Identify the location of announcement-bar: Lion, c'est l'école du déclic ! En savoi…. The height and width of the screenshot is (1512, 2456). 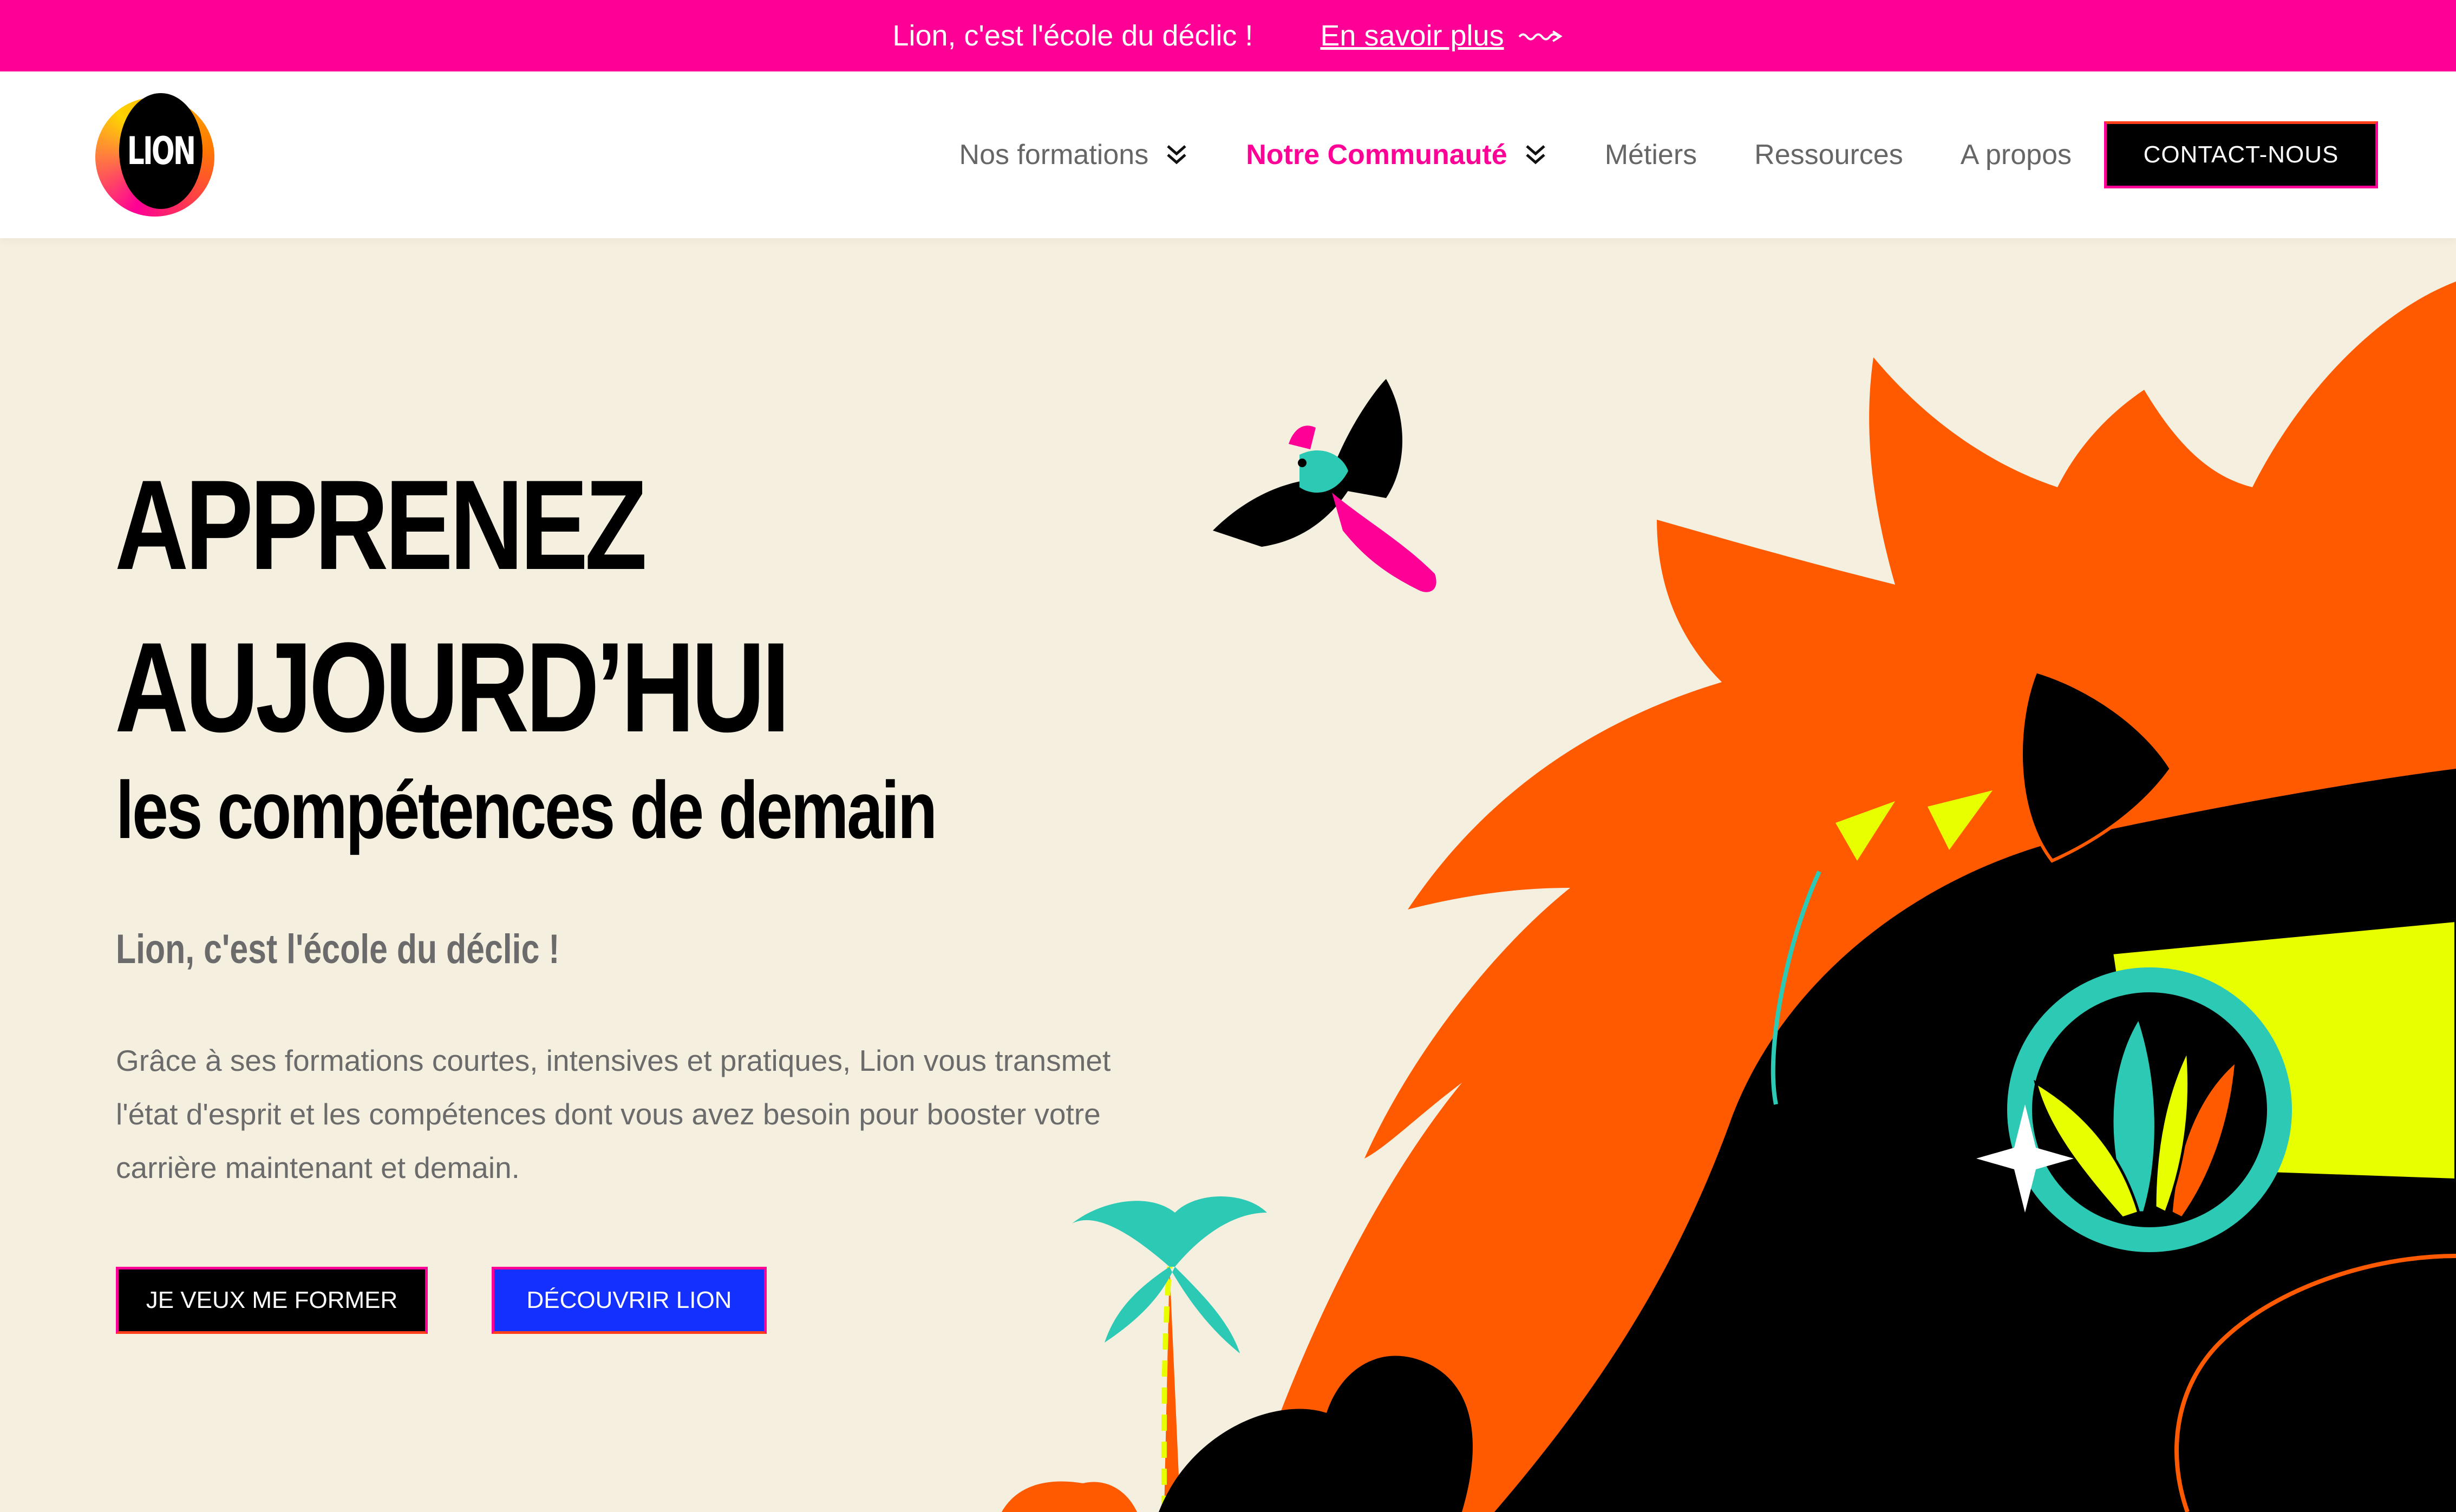
(1228, 35).